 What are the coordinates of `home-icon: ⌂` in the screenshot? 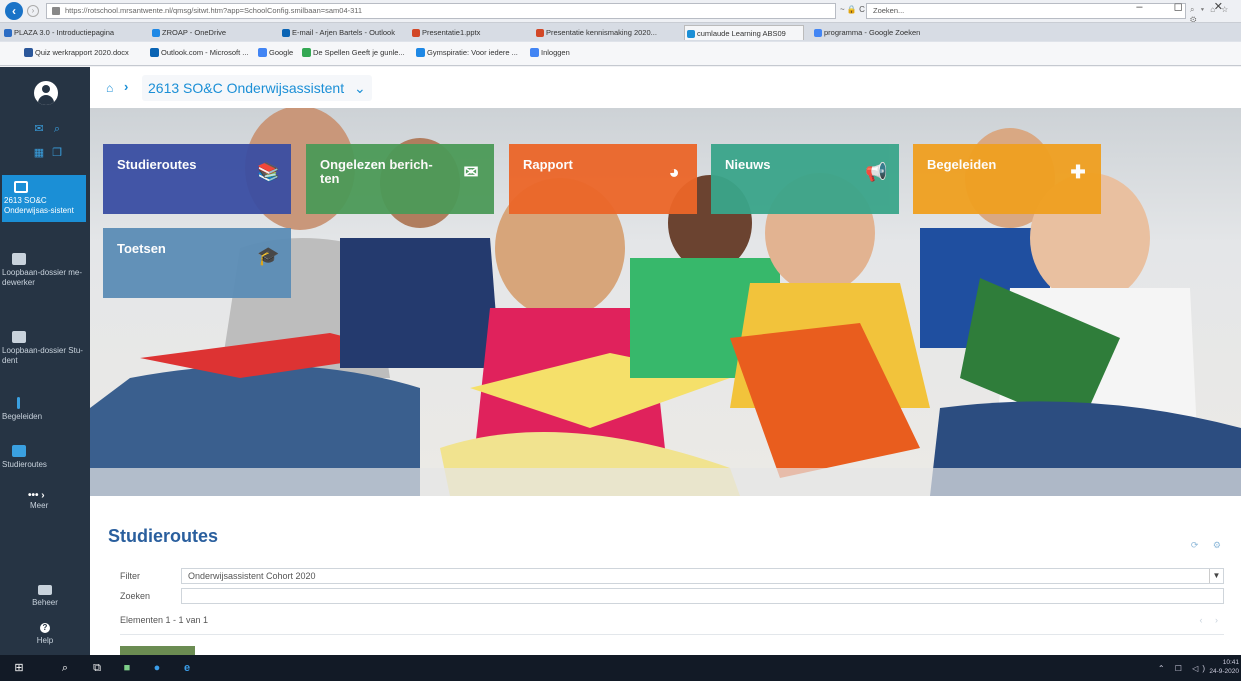 It's located at (109, 88).